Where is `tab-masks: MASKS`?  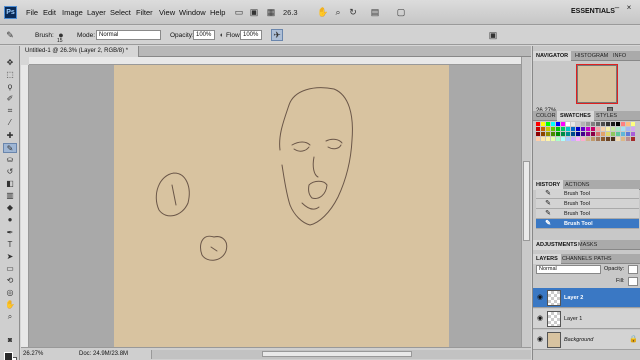 tab-masks: MASKS is located at coordinates (587, 245).